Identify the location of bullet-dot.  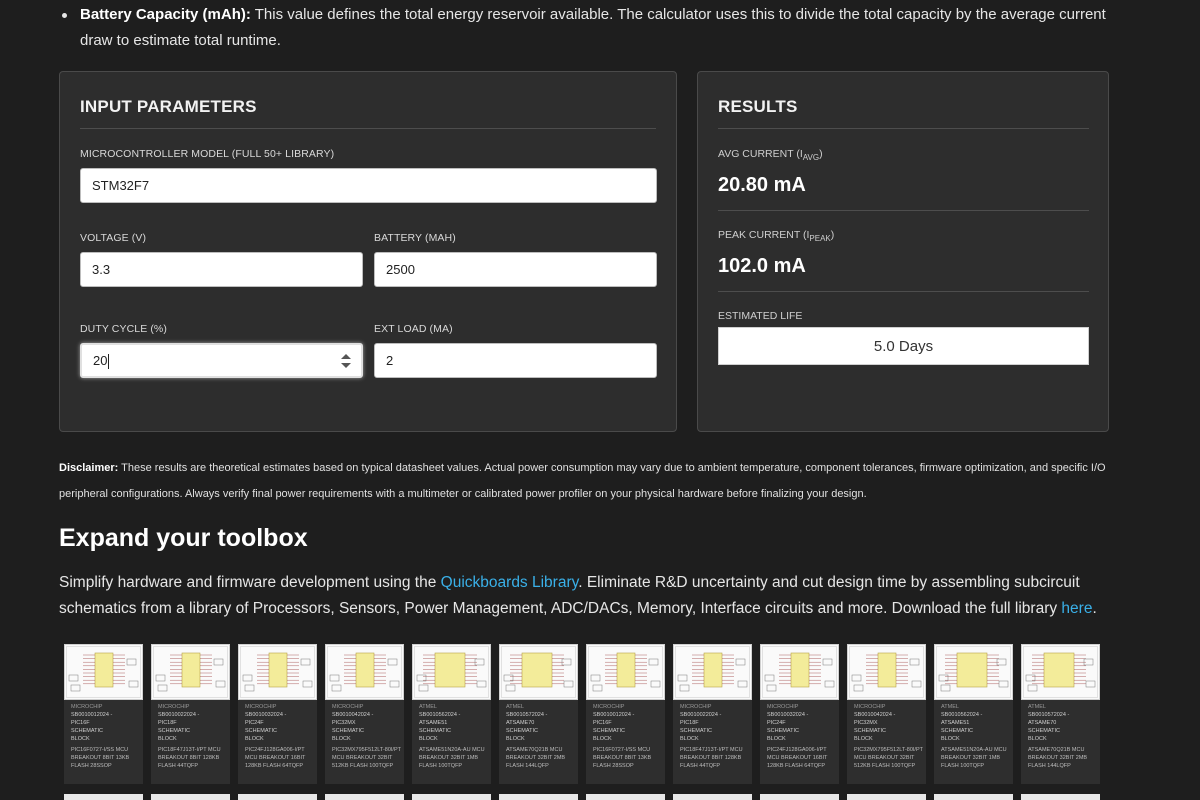
(64, 15).